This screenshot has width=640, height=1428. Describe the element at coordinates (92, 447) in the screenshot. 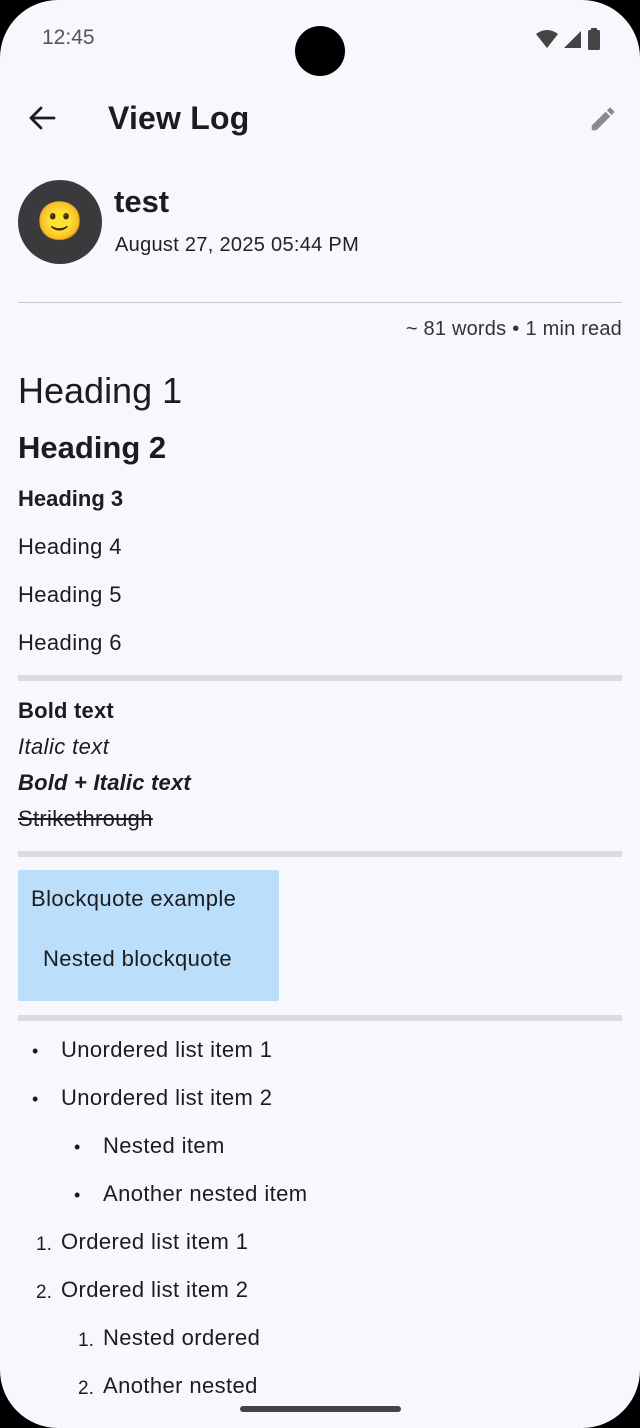

I see `heading-2: Heading 2` at that location.